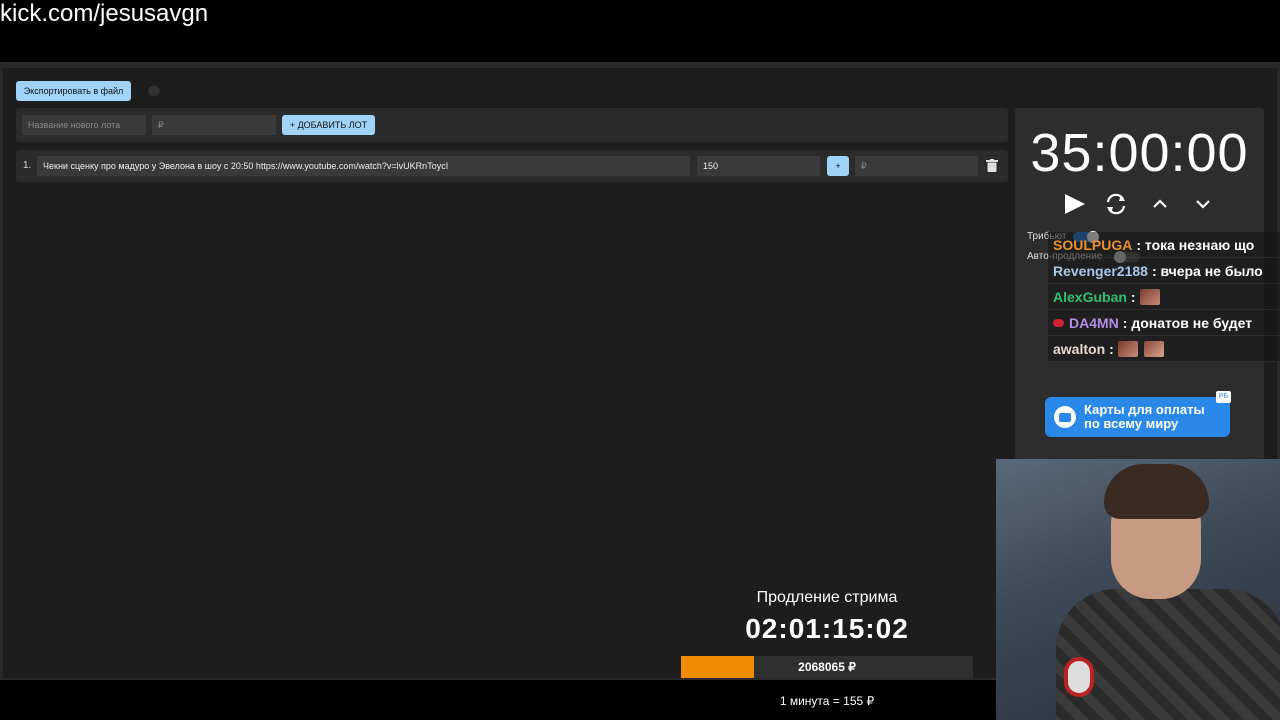  Describe the element at coordinates (328, 125) in the screenshot. I see `add-lot-button: + ДОБАВИТЬ ЛОТ` at that location.